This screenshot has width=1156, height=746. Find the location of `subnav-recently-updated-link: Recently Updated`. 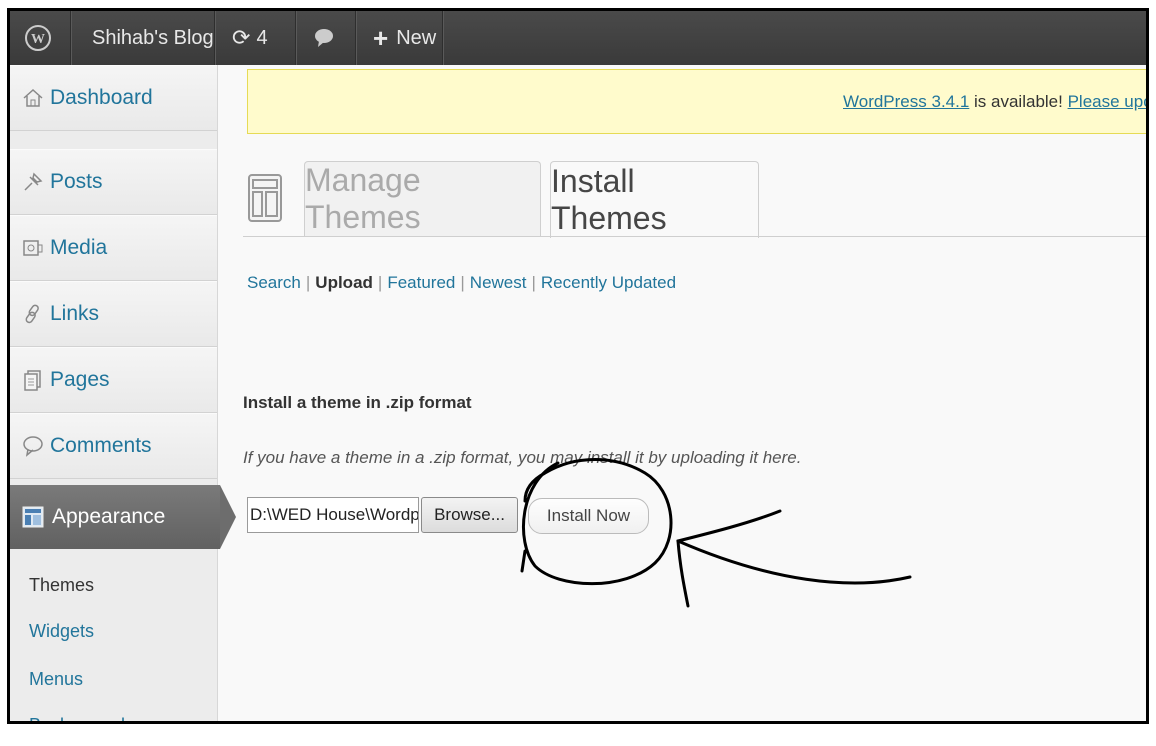

subnav-recently-updated-link: Recently Updated is located at coordinates (608, 282).